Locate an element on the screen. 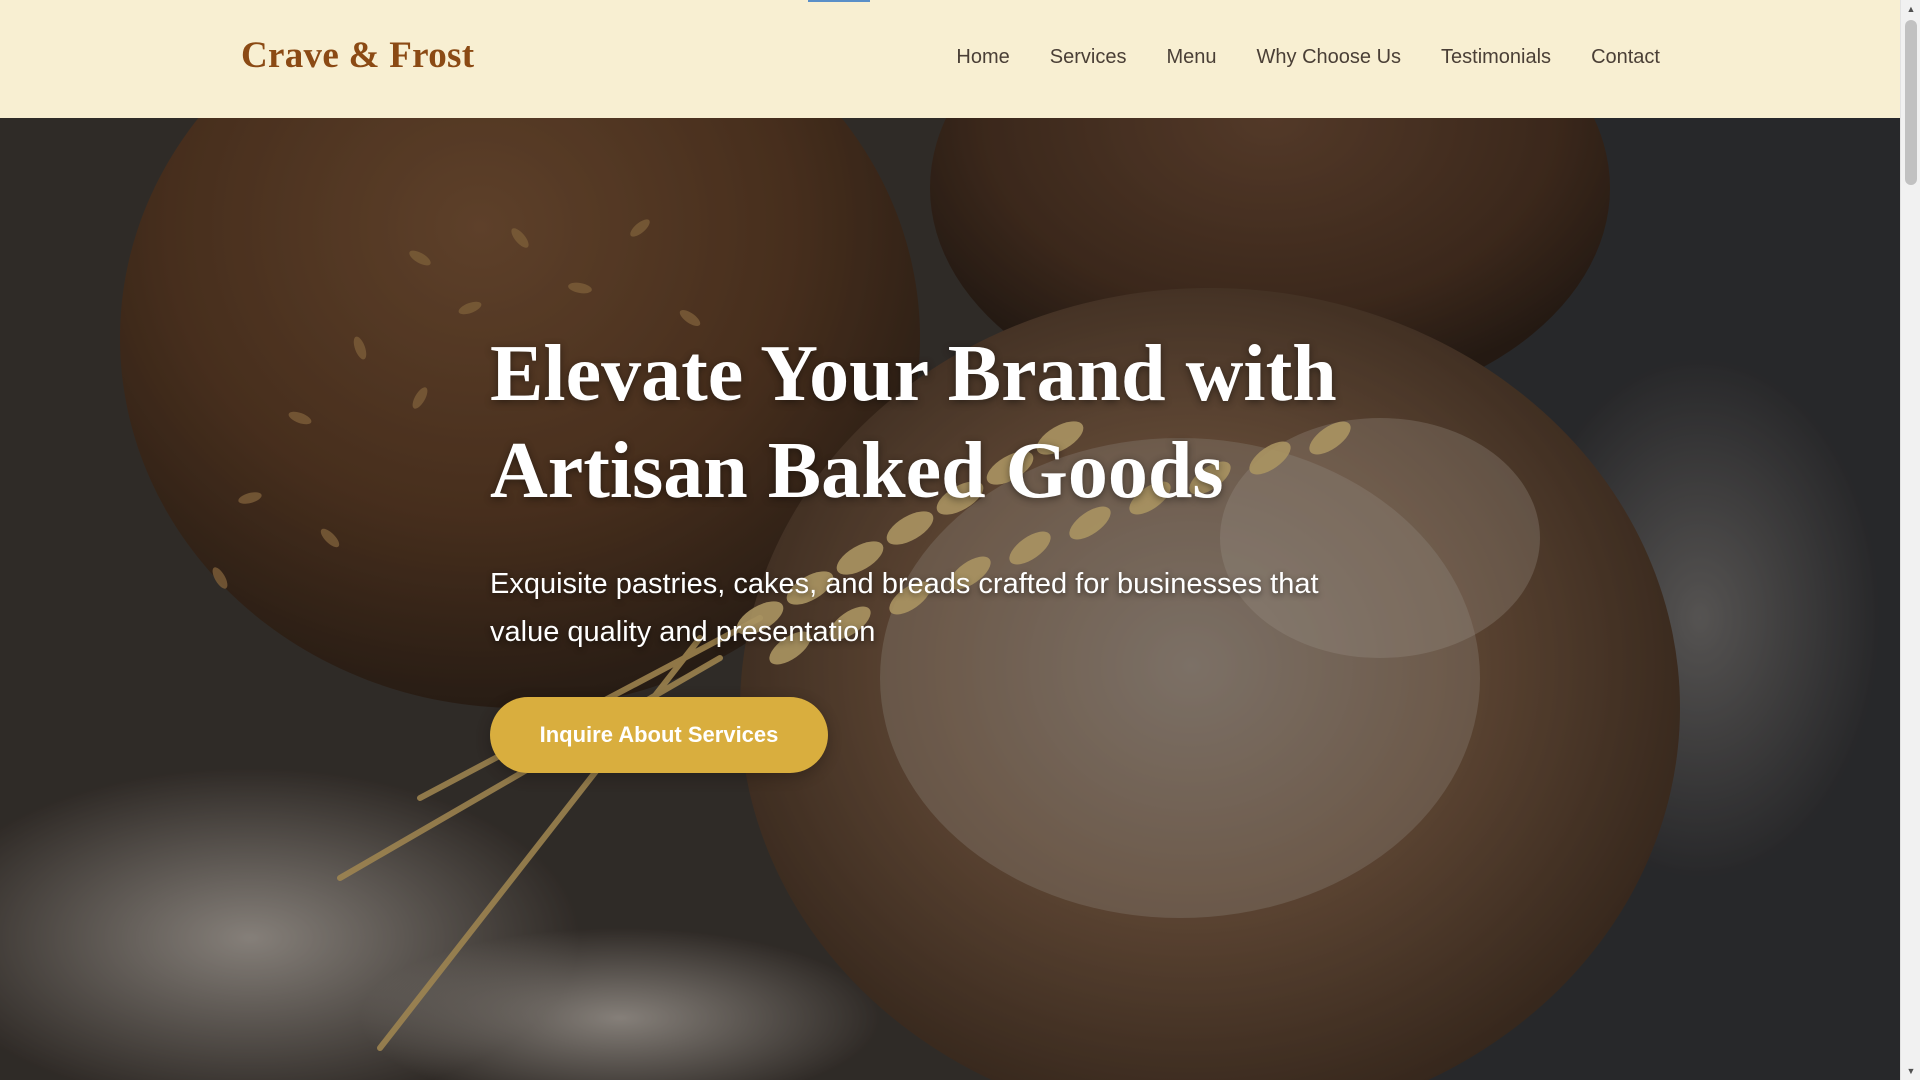  nav-home: Home is located at coordinates (982, 57).